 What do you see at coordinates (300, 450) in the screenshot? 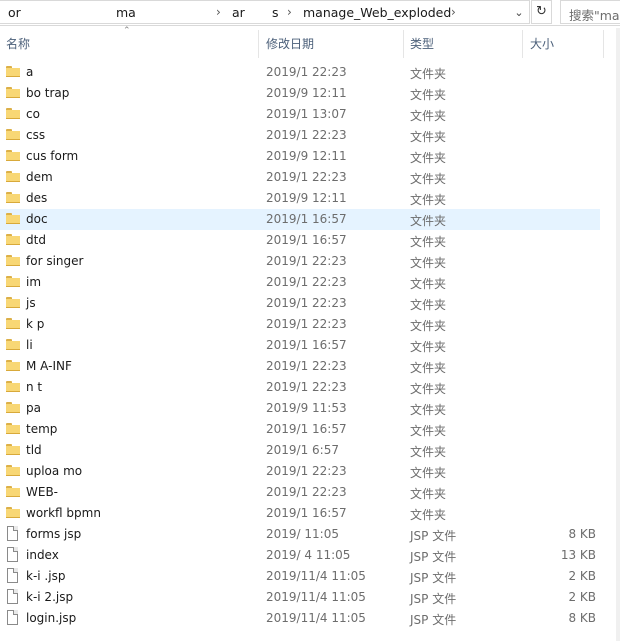
I see `folder-row: tld 2019/1 6:57 文件夹` at bounding box center [300, 450].